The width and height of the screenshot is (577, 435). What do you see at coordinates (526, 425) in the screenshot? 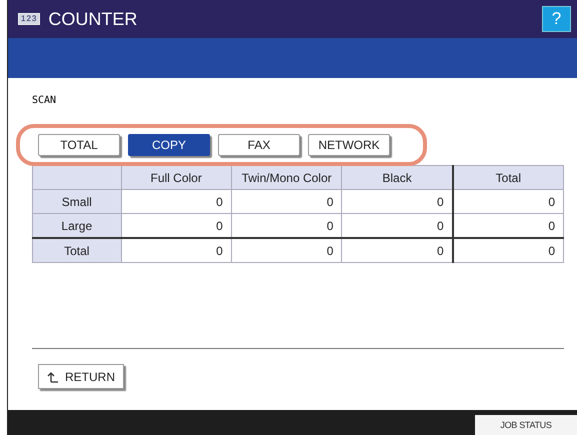
I see `job-status-button: JOB STATUS` at bounding box center [526, 425].